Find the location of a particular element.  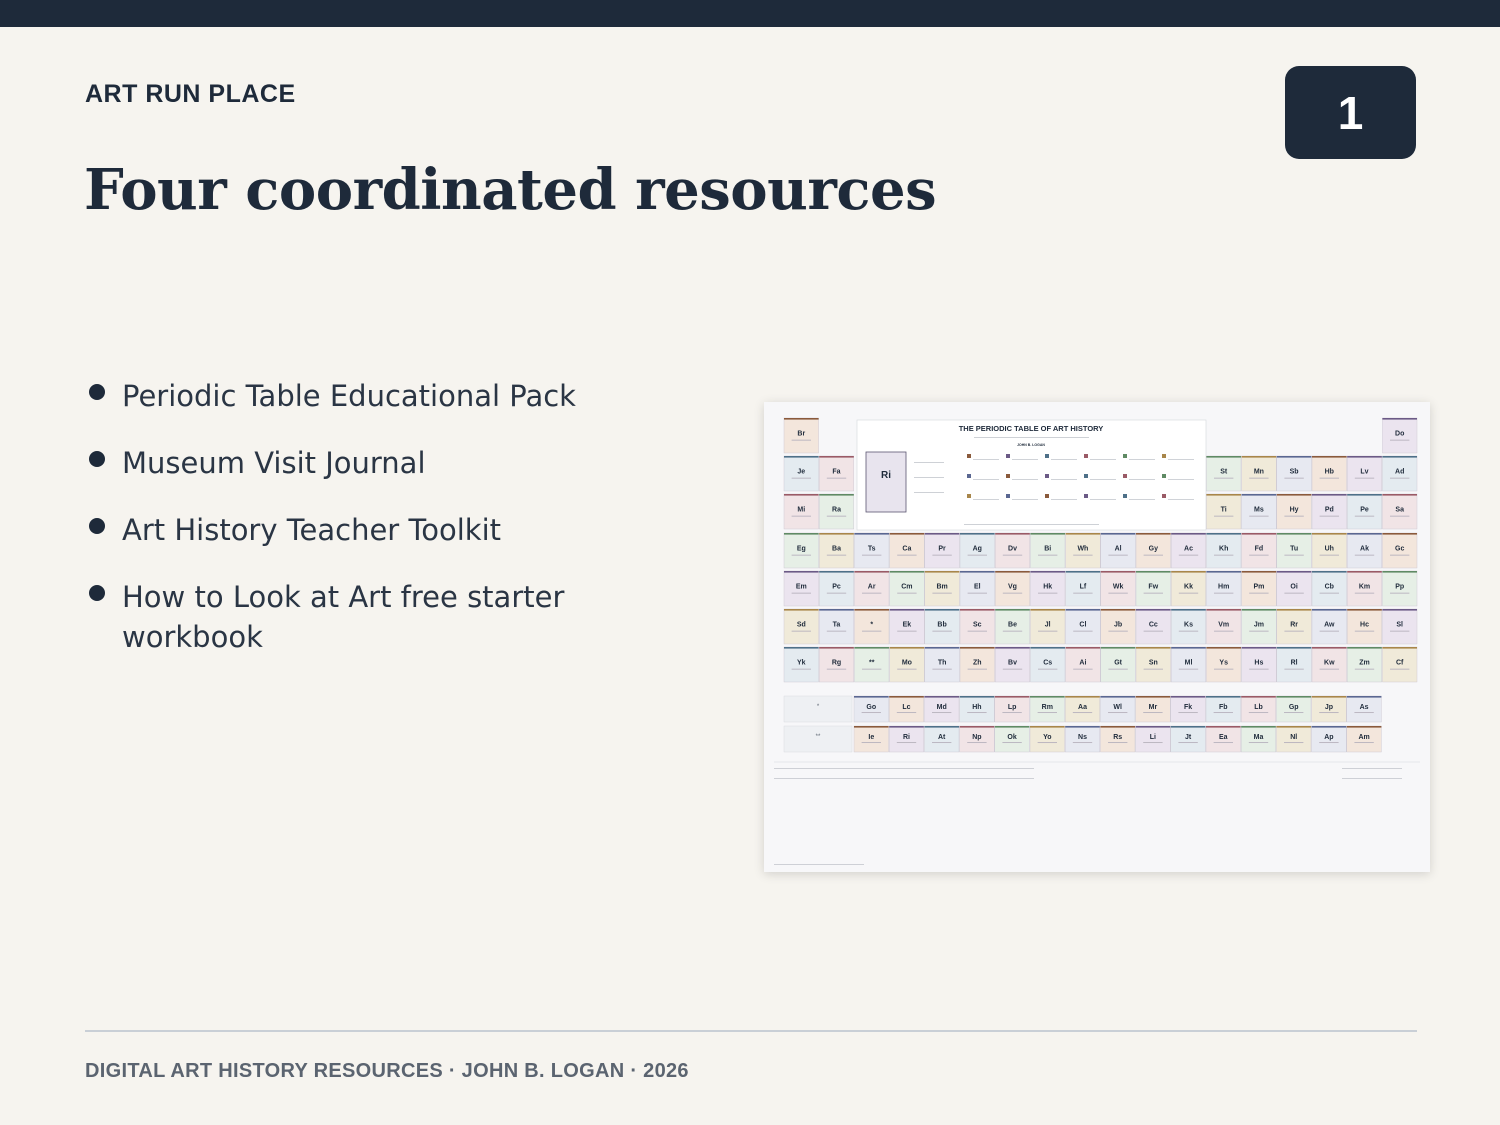

element-cell: Mn is located at coordinates (1259, 473).